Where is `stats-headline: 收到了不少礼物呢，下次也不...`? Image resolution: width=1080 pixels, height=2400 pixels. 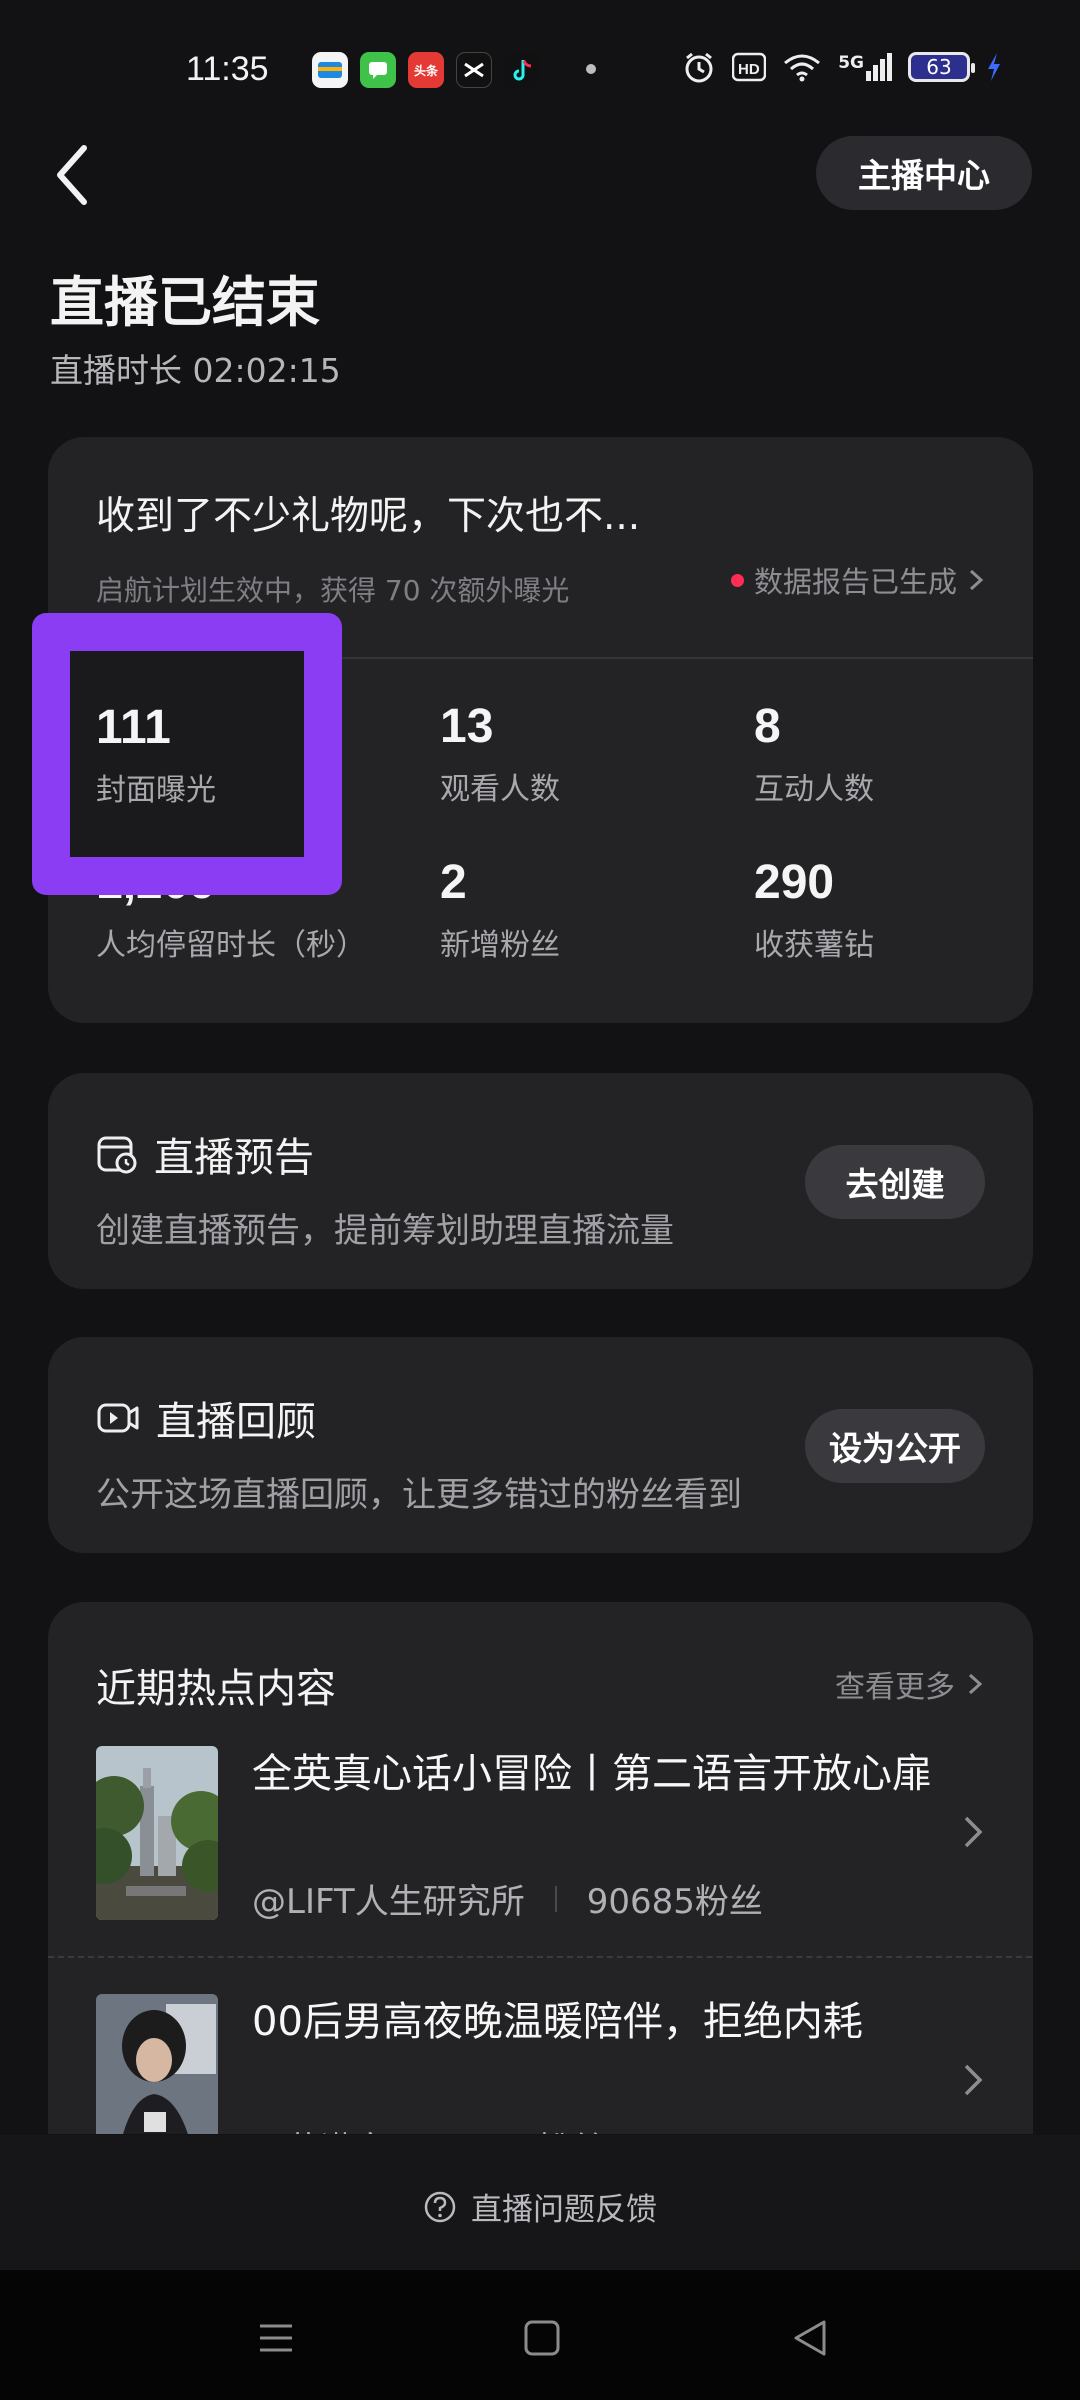
stats-headline: 收到了不少礼物呢，下次也不... is located at coordinates (368, 516).